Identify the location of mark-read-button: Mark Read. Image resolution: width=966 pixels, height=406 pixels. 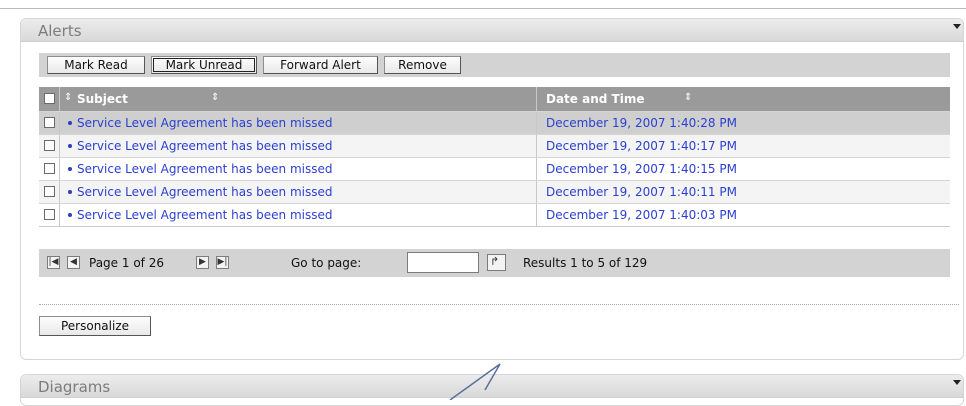
(96, 65).